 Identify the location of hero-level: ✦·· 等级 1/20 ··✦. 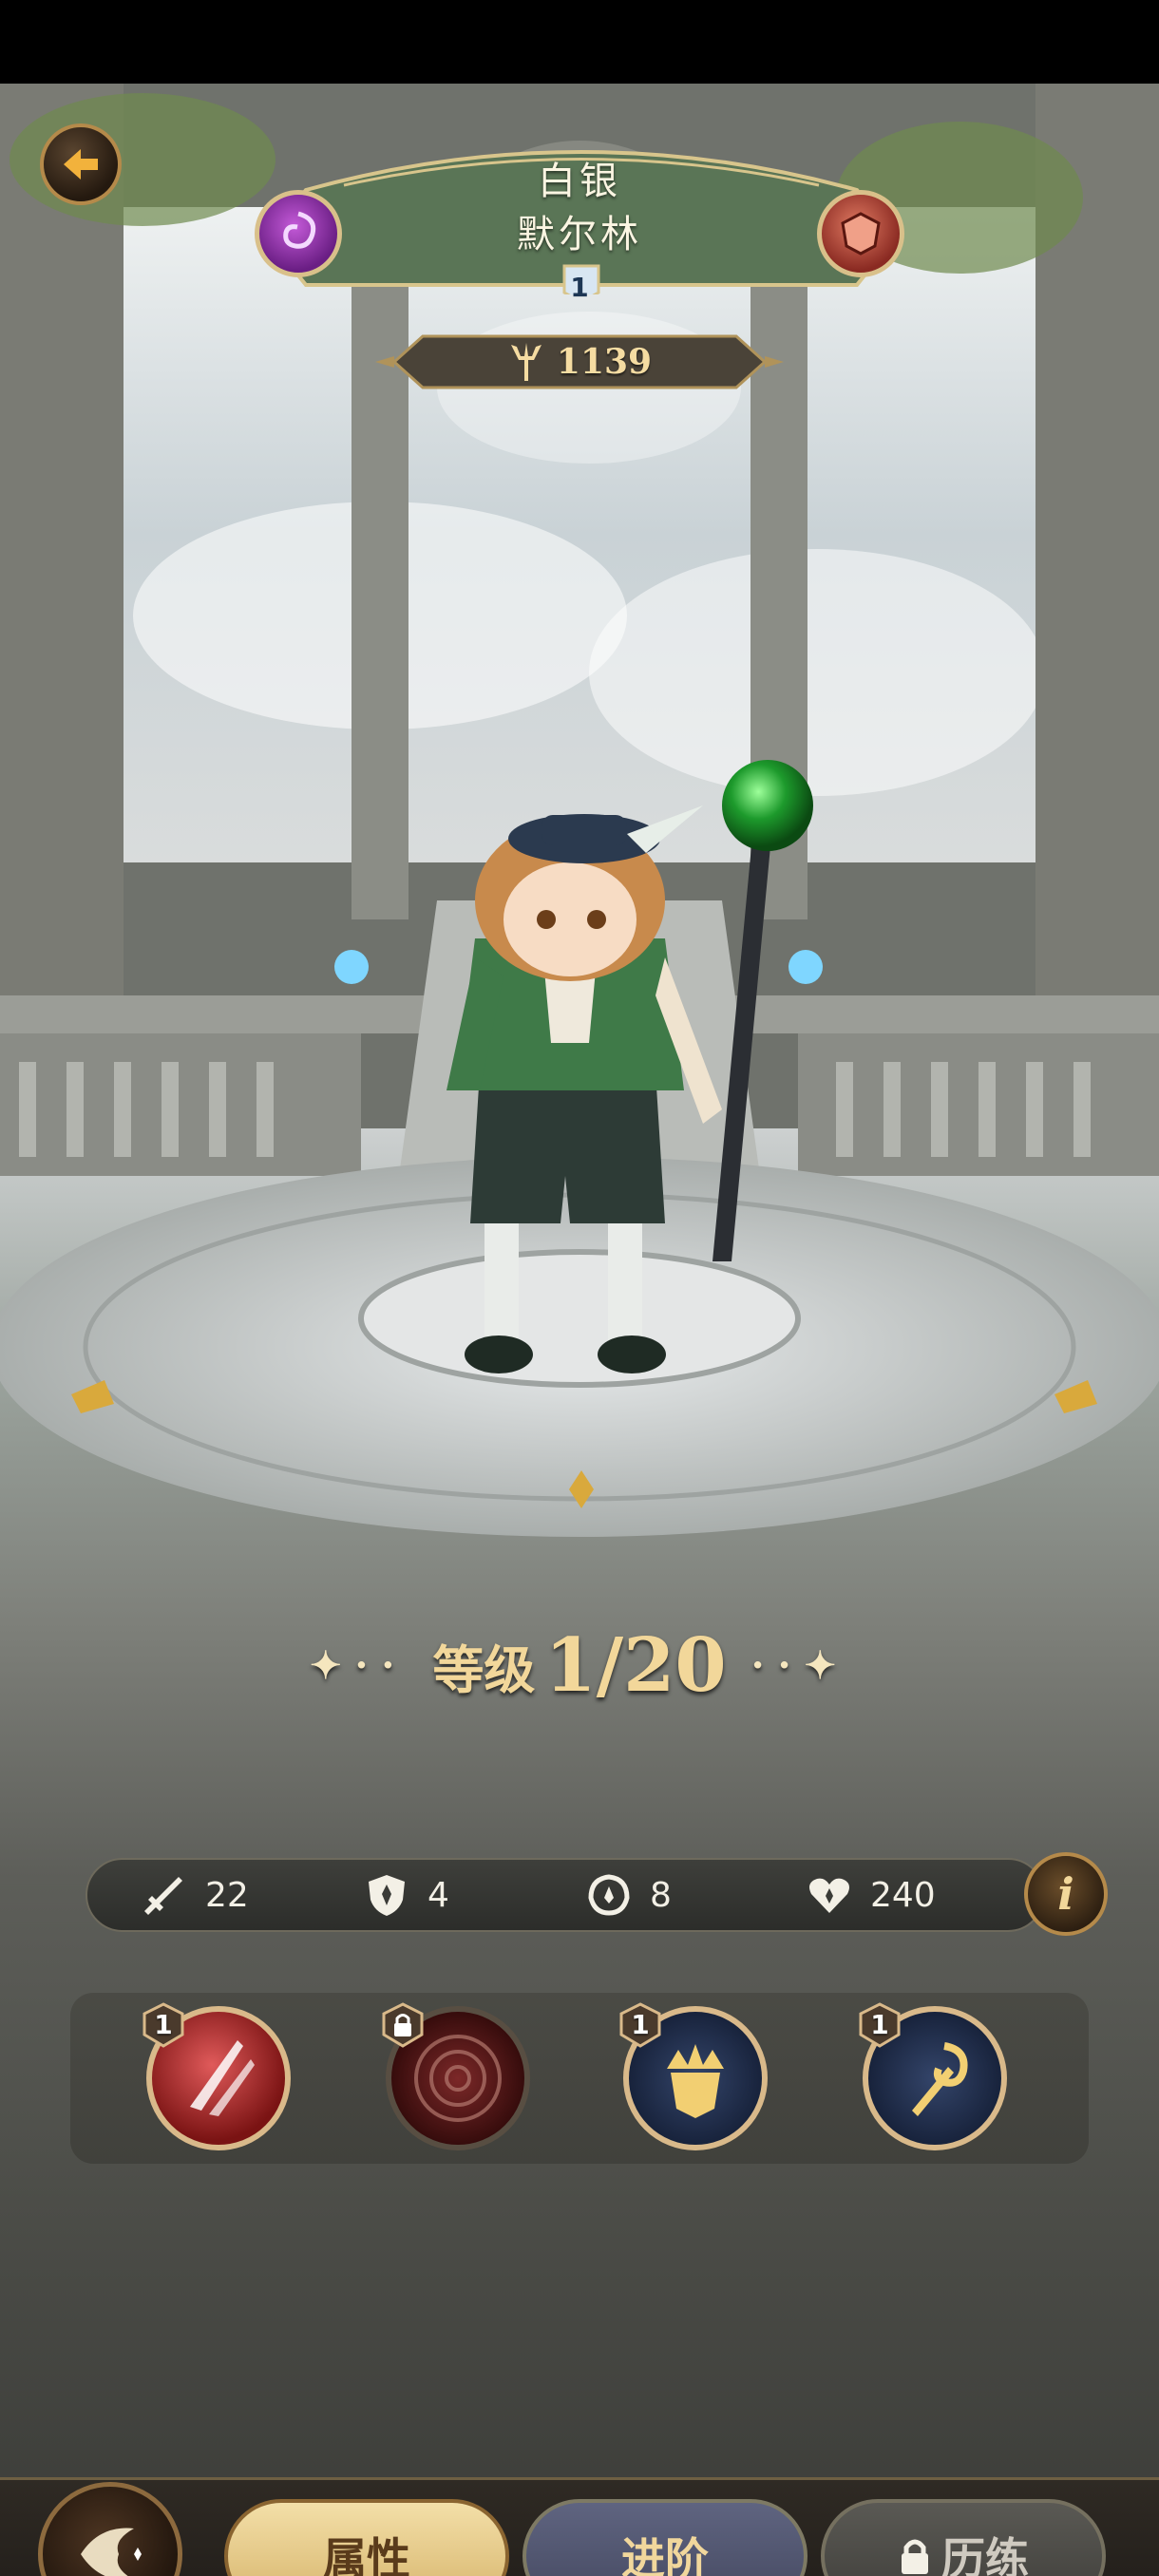
(579, 1665).